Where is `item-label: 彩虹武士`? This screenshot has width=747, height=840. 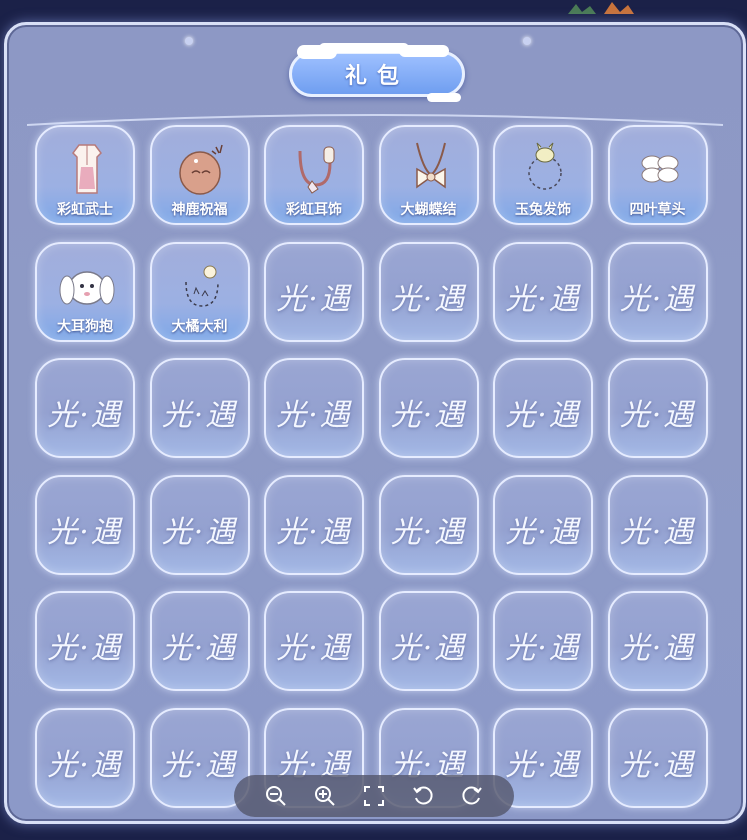
item-label: 彩虹武士 is located at coordinates (85, 210).